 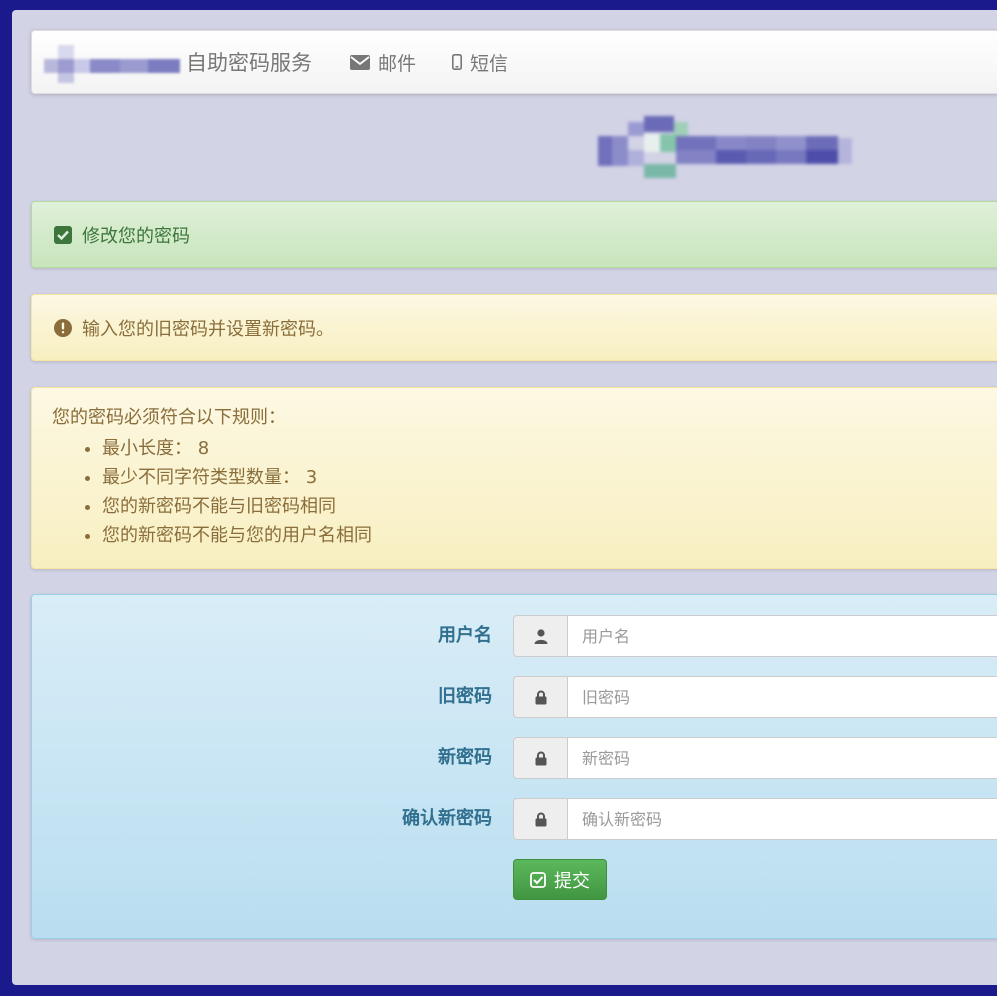 I want to click on new-password-label: 新密码, so click(x=465, y=757).